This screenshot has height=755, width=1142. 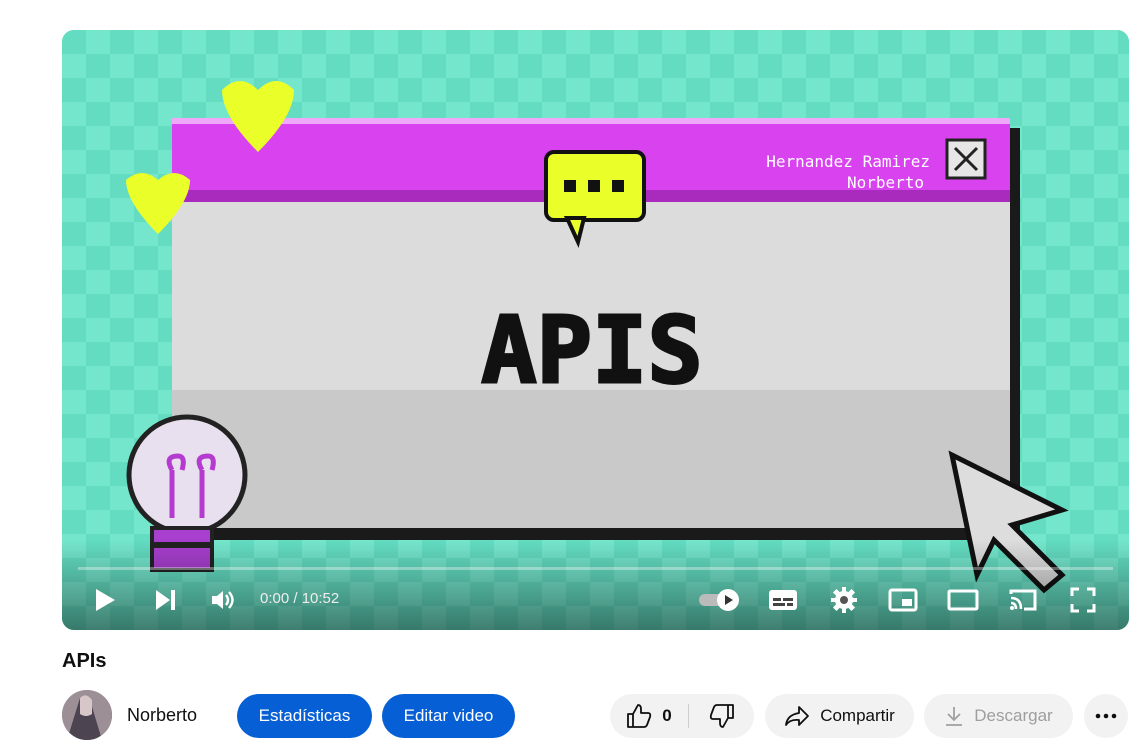 I want to click on subtitles-button, so click(x=783, y=600).